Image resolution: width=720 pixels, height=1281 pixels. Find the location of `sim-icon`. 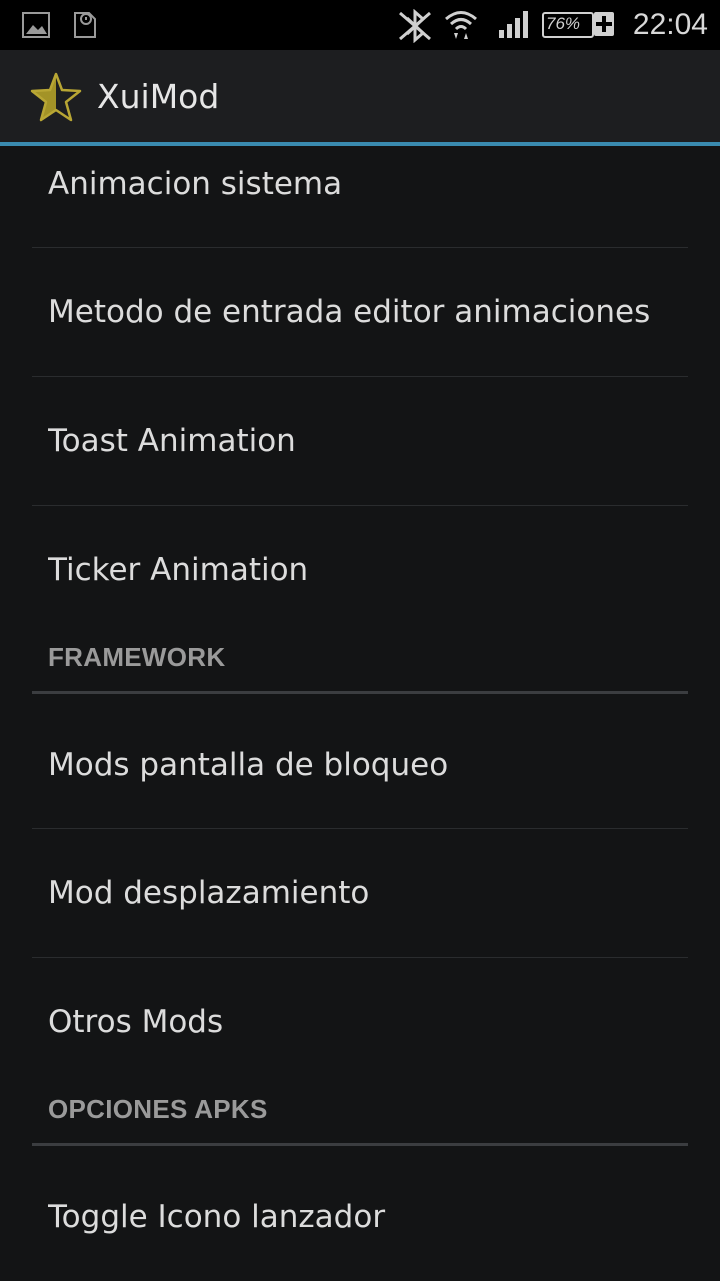

sim-icon is located at coordinates (85, 25).